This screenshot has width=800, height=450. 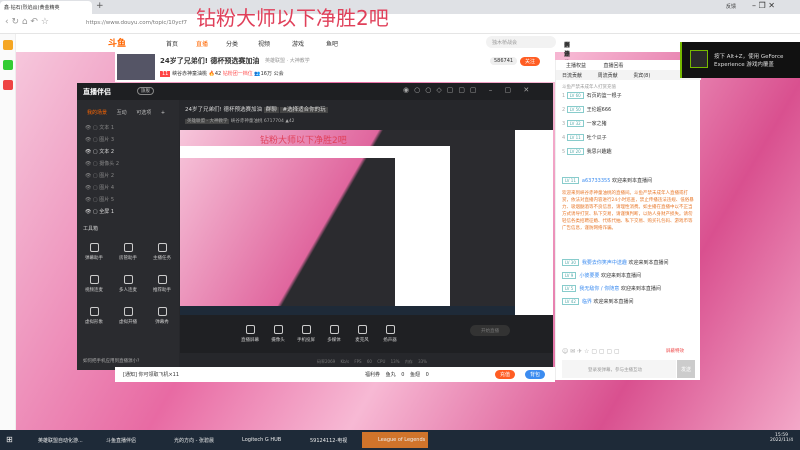 What do you see at coordinates (117, 42) in the screenshot?
I see `douyu-logo: 斗鱼` at bounding box center [117, 42].